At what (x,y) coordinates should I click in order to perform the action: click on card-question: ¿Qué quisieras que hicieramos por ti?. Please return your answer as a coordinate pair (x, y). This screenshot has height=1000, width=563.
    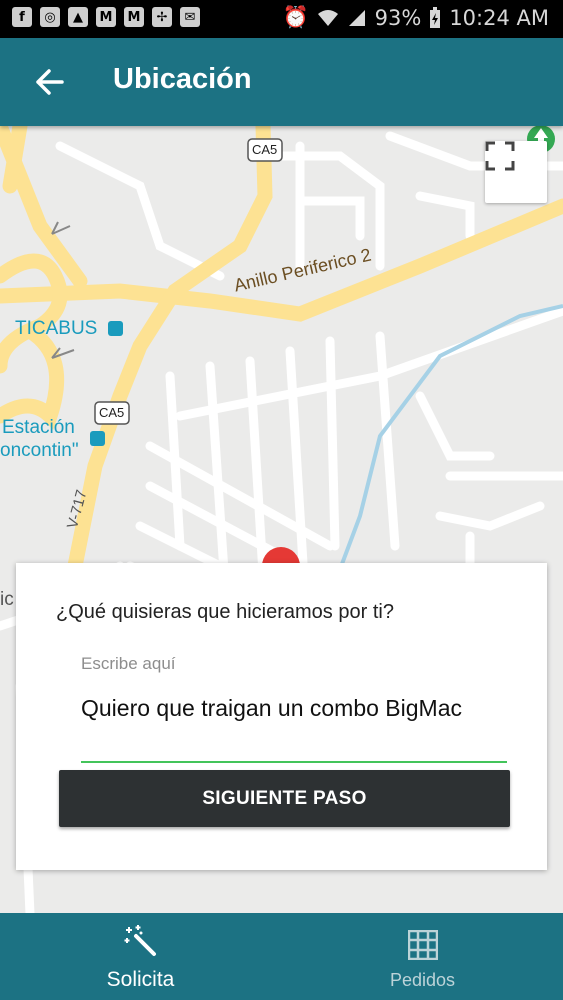
    Looking at the image, I should click on (225, 612).